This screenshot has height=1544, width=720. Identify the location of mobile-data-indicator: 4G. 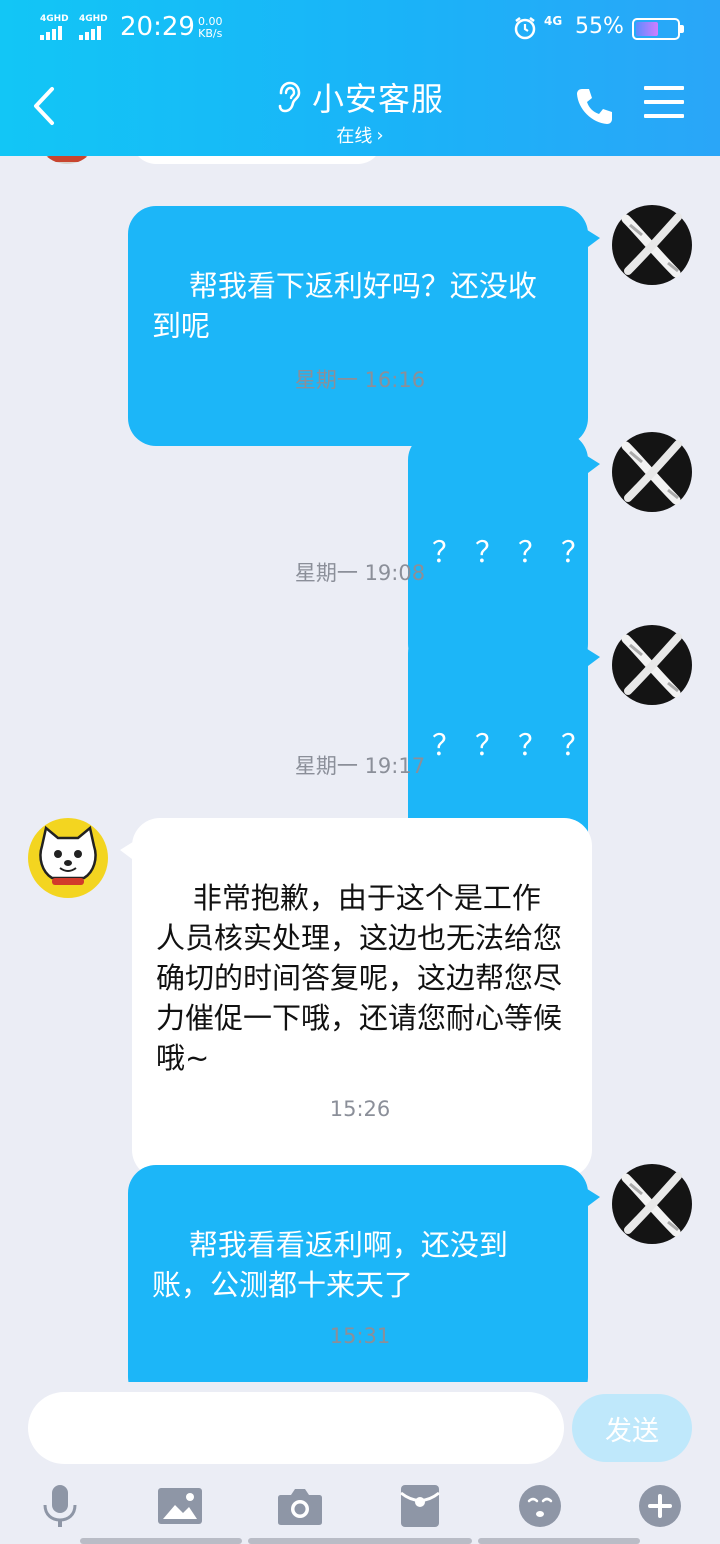
(553, 21).